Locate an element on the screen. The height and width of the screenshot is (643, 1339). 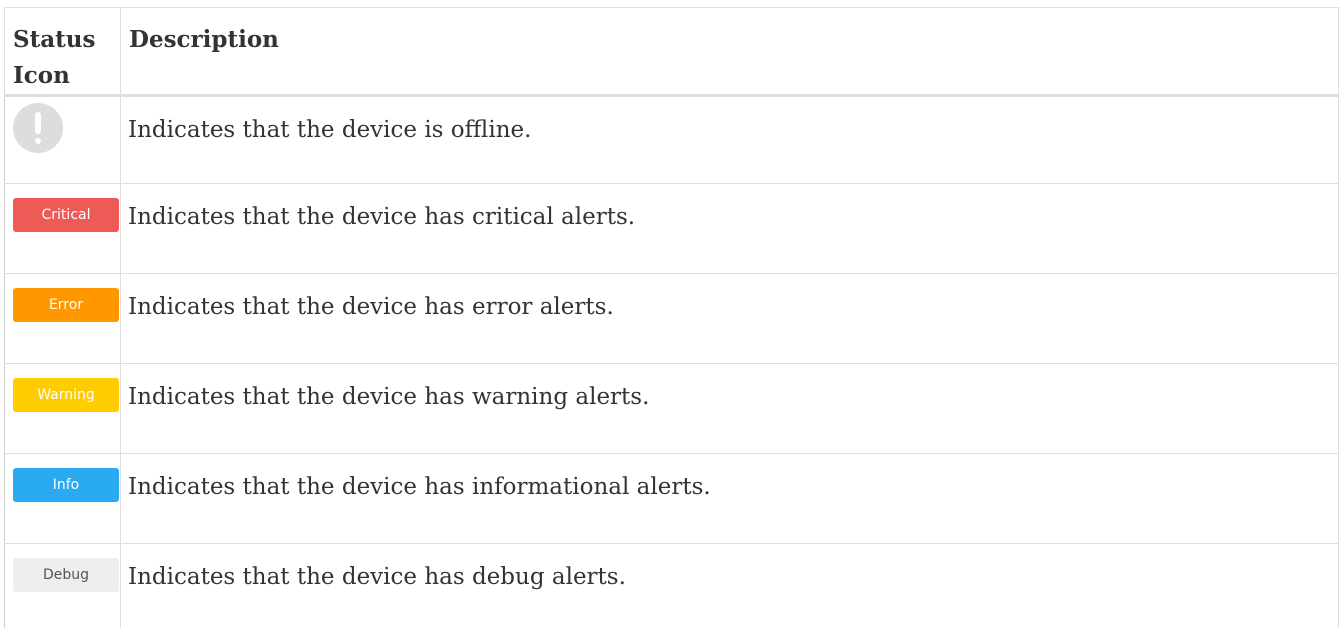
offline-icon is located at coordinates (38, 128).